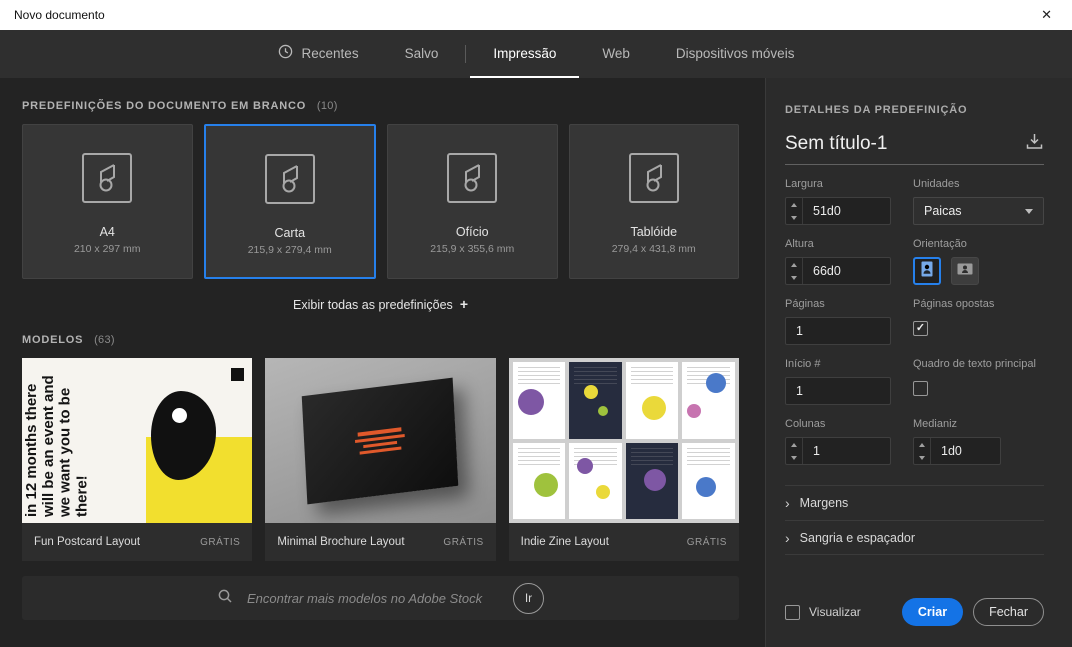 The image size is (1072, 647). I want to click on adobe-stock-search-bar: Ir, so click(380, 598).